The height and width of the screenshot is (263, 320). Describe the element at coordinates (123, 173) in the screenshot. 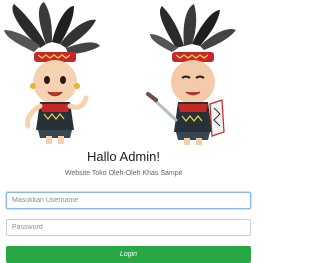

I see `page-subtitle: Website Toko Oleh-Oleh Khas Sampit` at that location.